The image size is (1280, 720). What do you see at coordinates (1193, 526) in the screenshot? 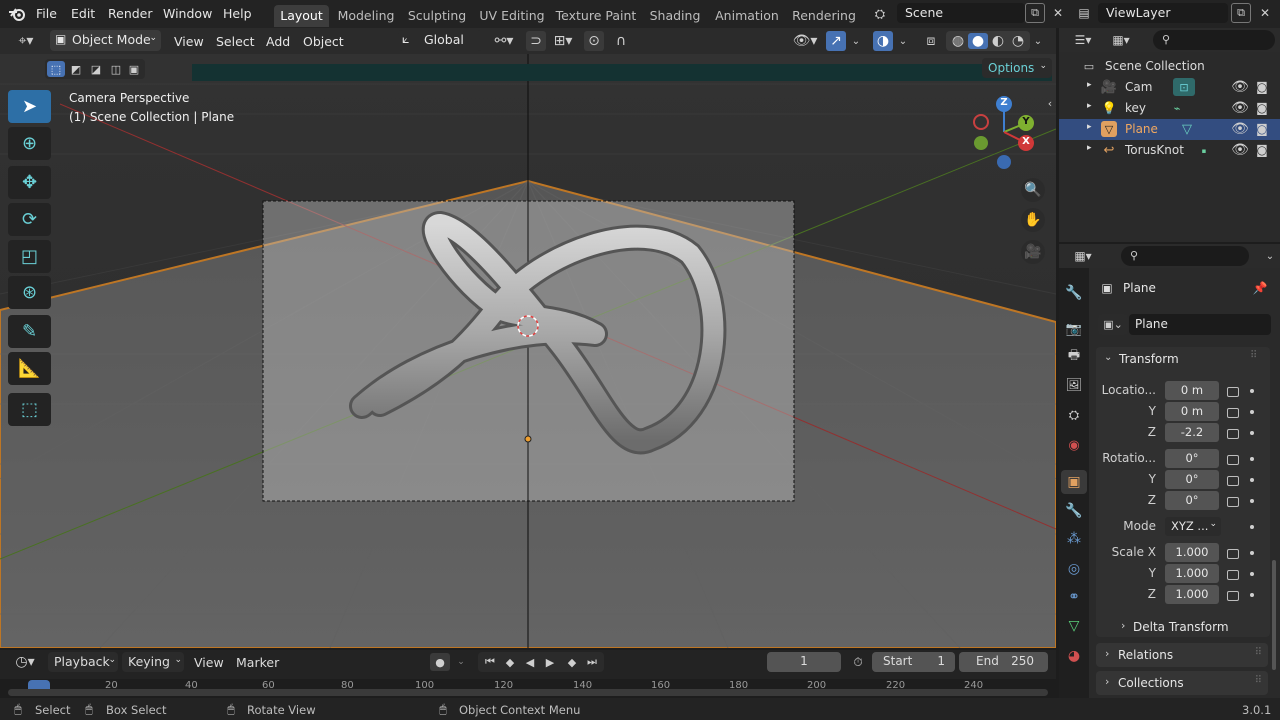
I see `rotation-mode-dropdown: XYZ ... ⌄` at bounding box center [1193, 526].